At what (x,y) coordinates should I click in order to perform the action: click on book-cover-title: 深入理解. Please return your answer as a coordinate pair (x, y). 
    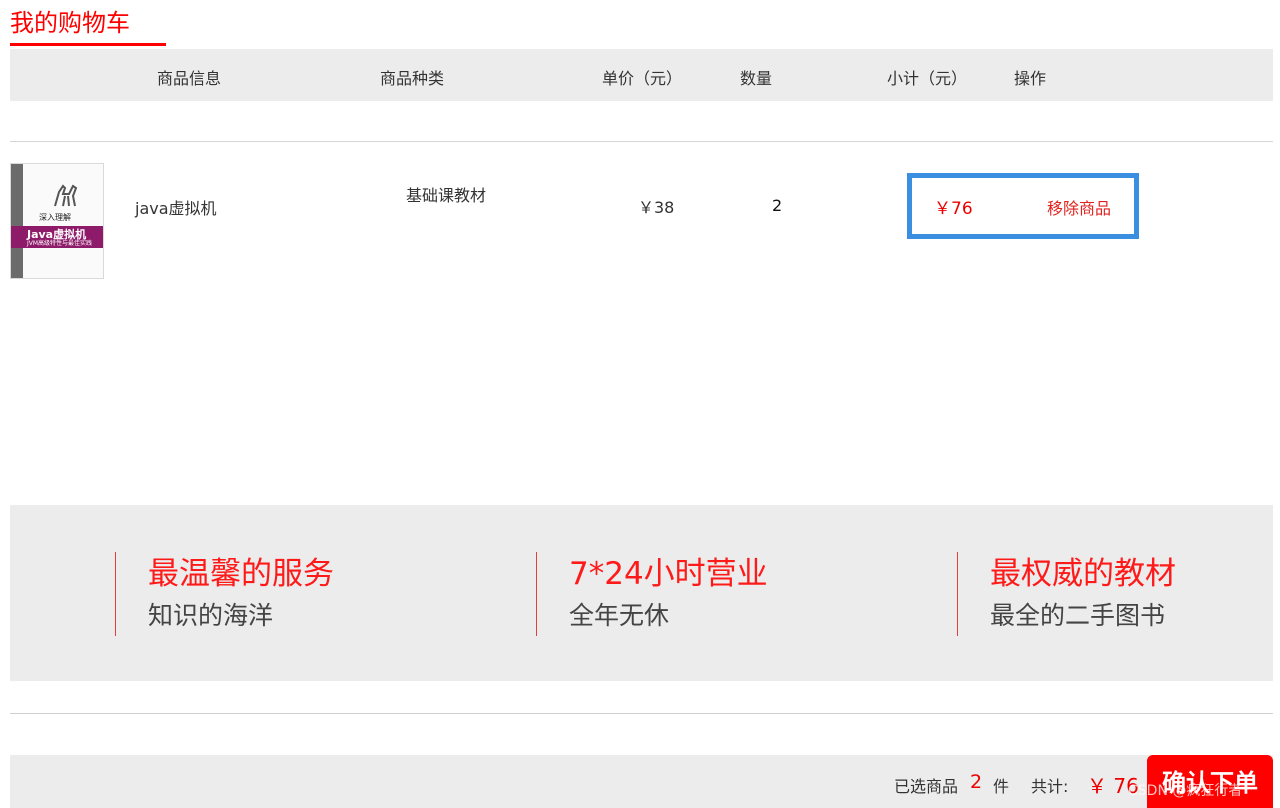
    Looking at the image, I should click on (55, 217).